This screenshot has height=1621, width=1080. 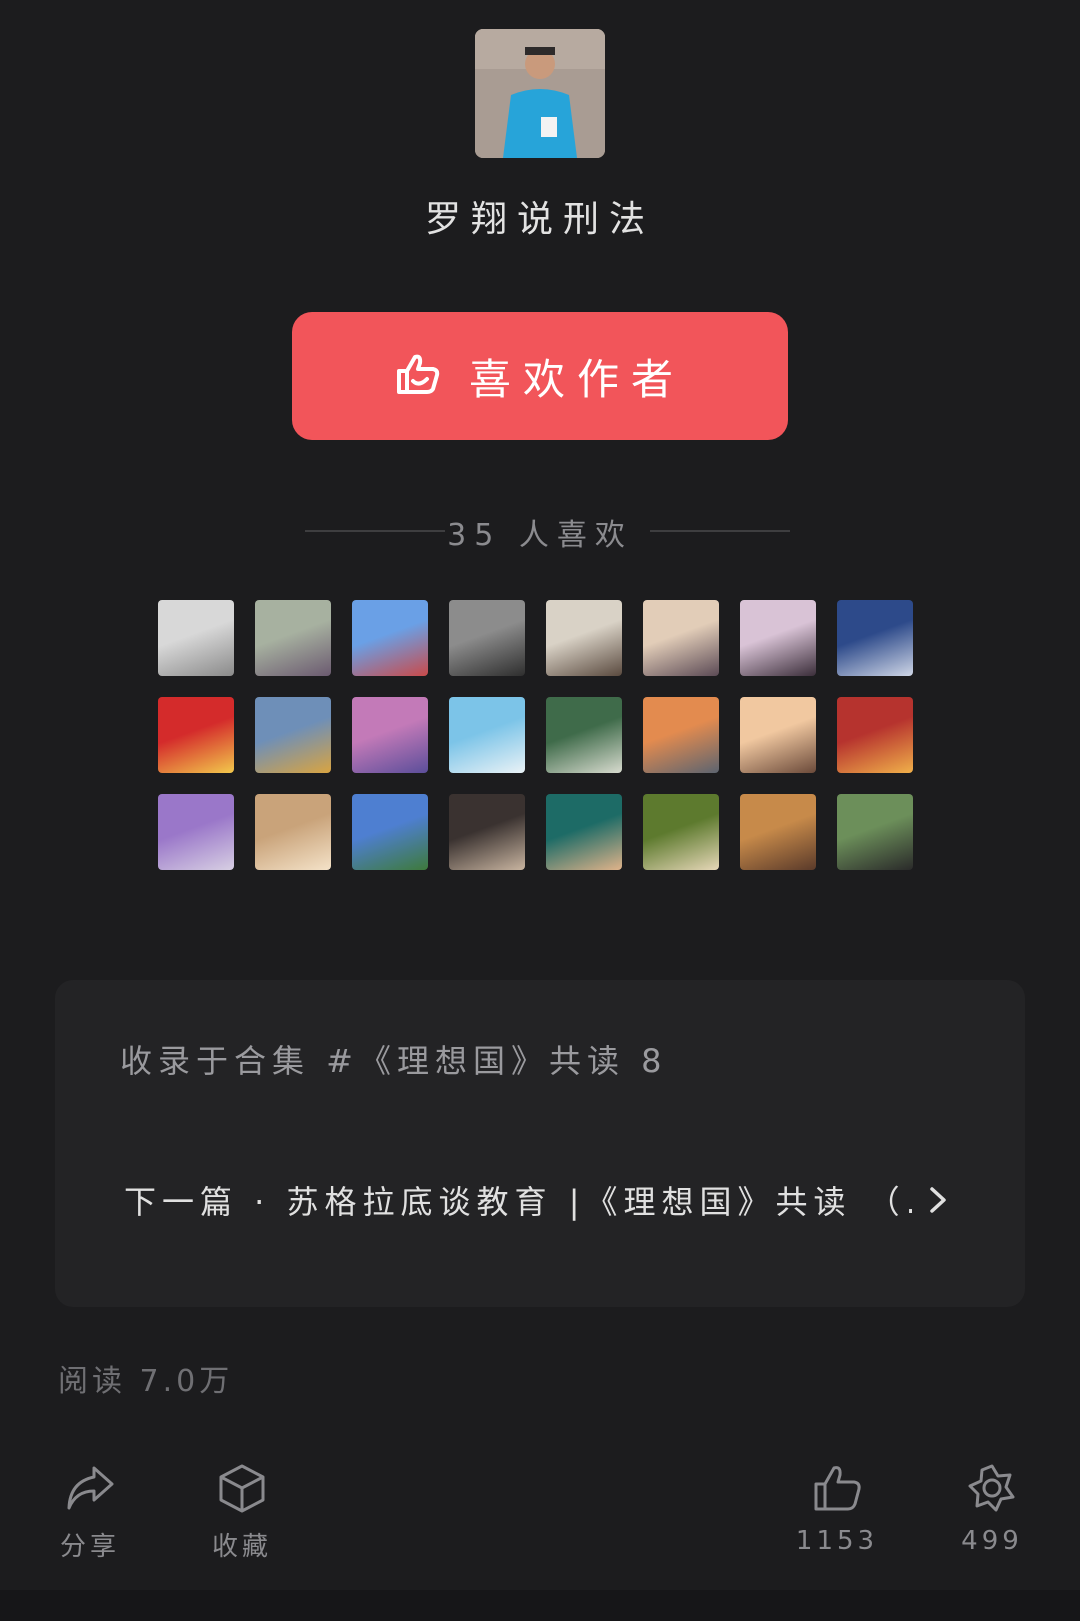 What do you see at coordinates (535, 735) in the screenshot?
I see `liker-avatar-grid` at bounding box center [535, 735].